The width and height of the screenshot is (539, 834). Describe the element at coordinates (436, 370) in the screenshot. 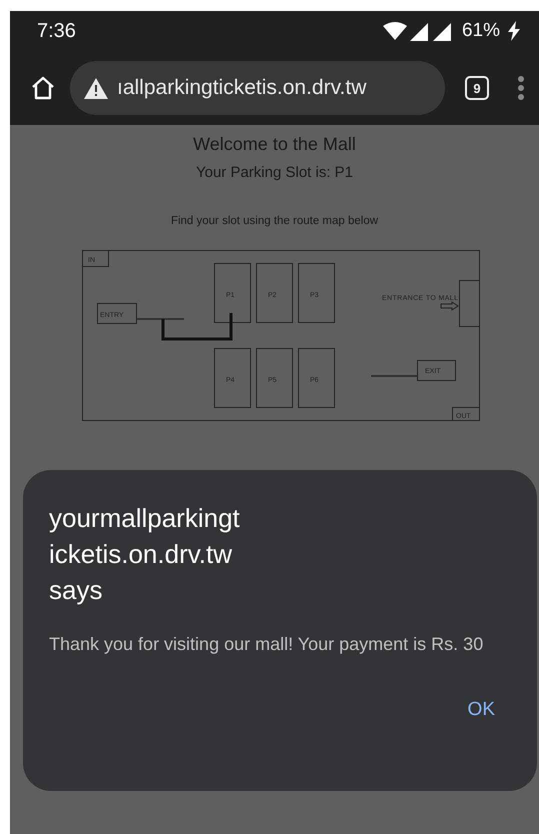

I see `exit-box` at that location.